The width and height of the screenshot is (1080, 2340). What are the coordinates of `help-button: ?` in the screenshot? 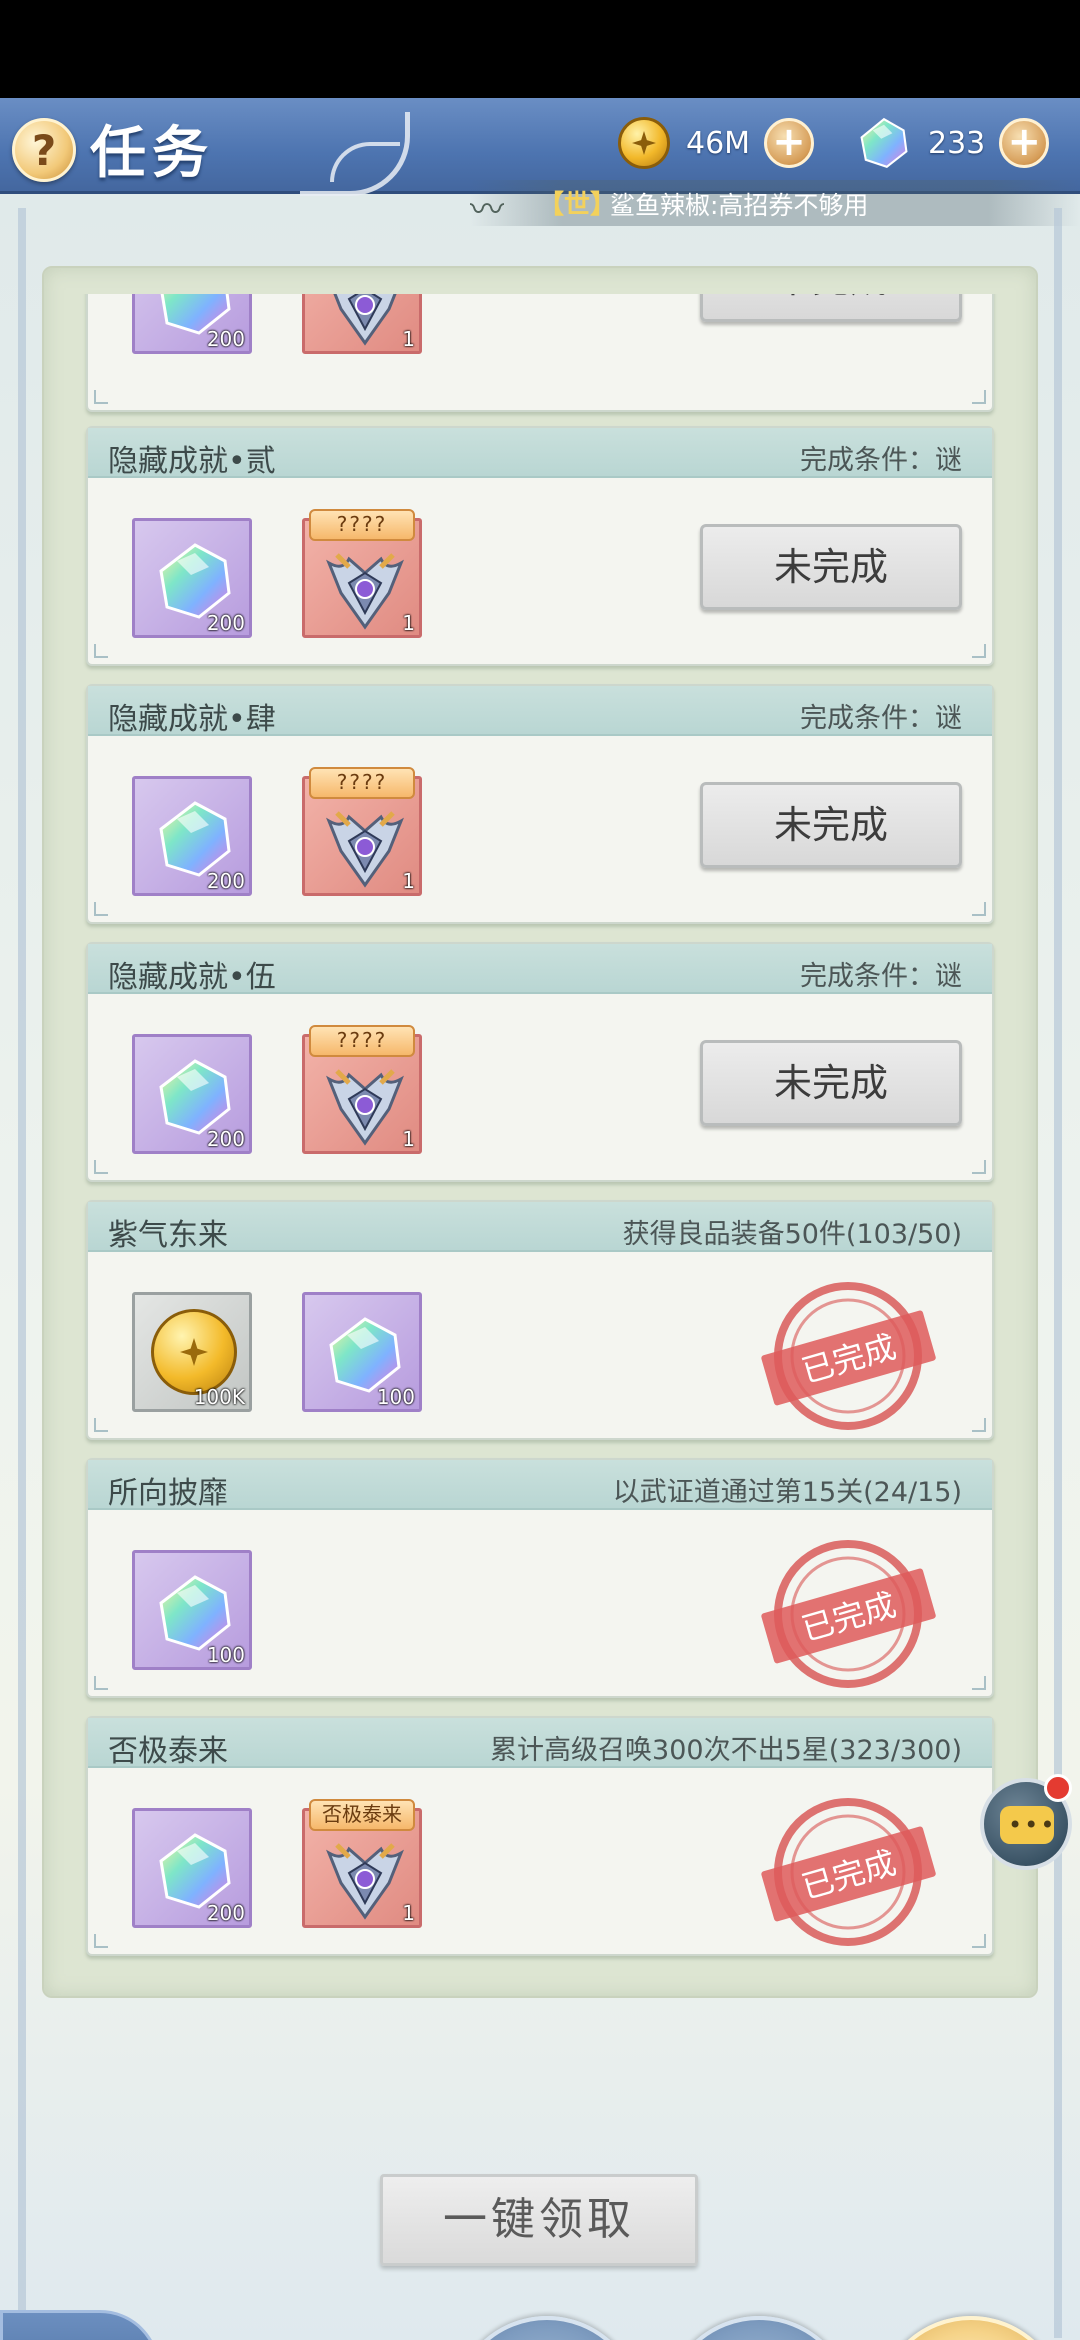 It's located at (44, 150).